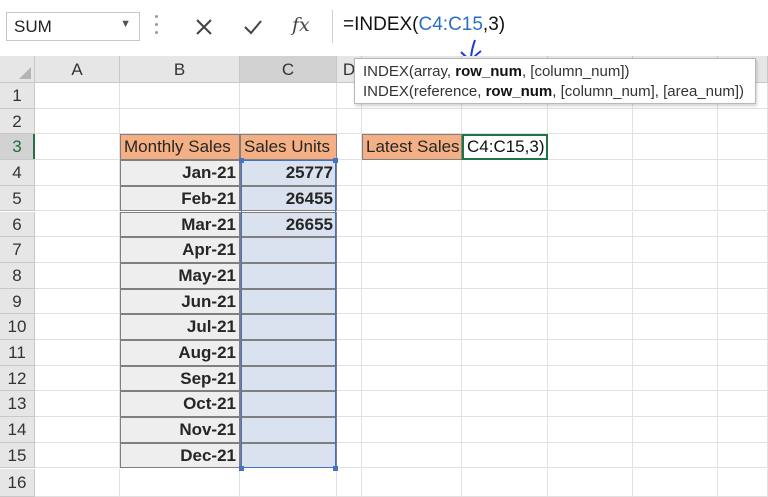 The width and height of the screenshot is (768, 497). I want to click on column-header: B, so click(180, 69).